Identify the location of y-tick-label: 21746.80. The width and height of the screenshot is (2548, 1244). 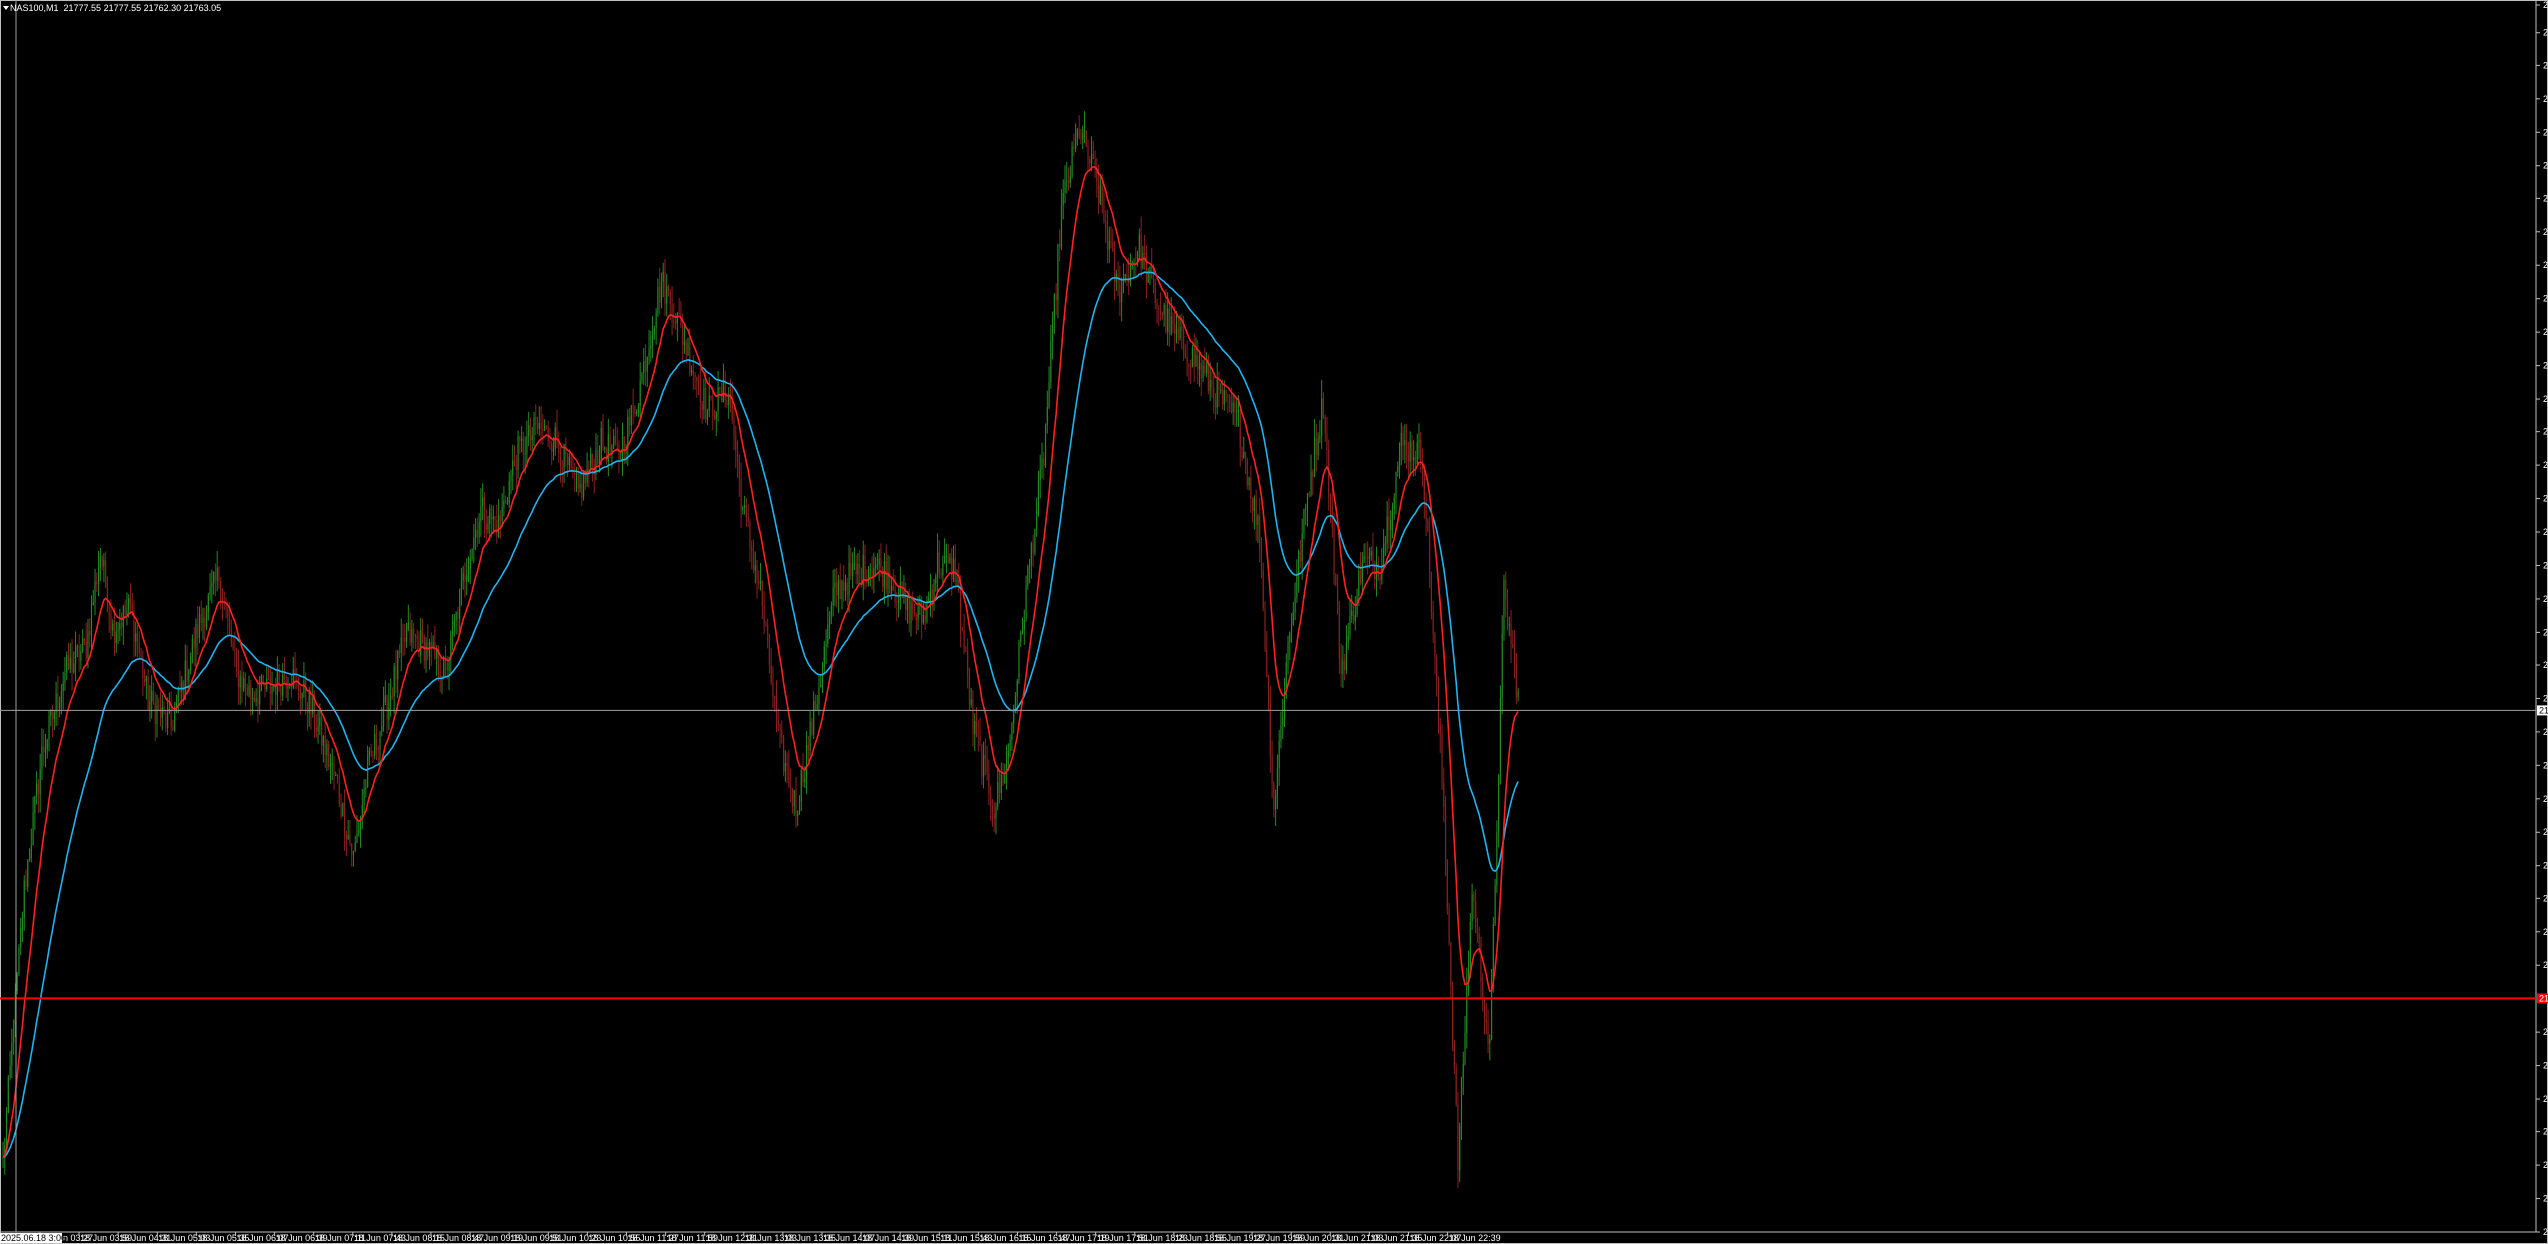
(2545, 799).